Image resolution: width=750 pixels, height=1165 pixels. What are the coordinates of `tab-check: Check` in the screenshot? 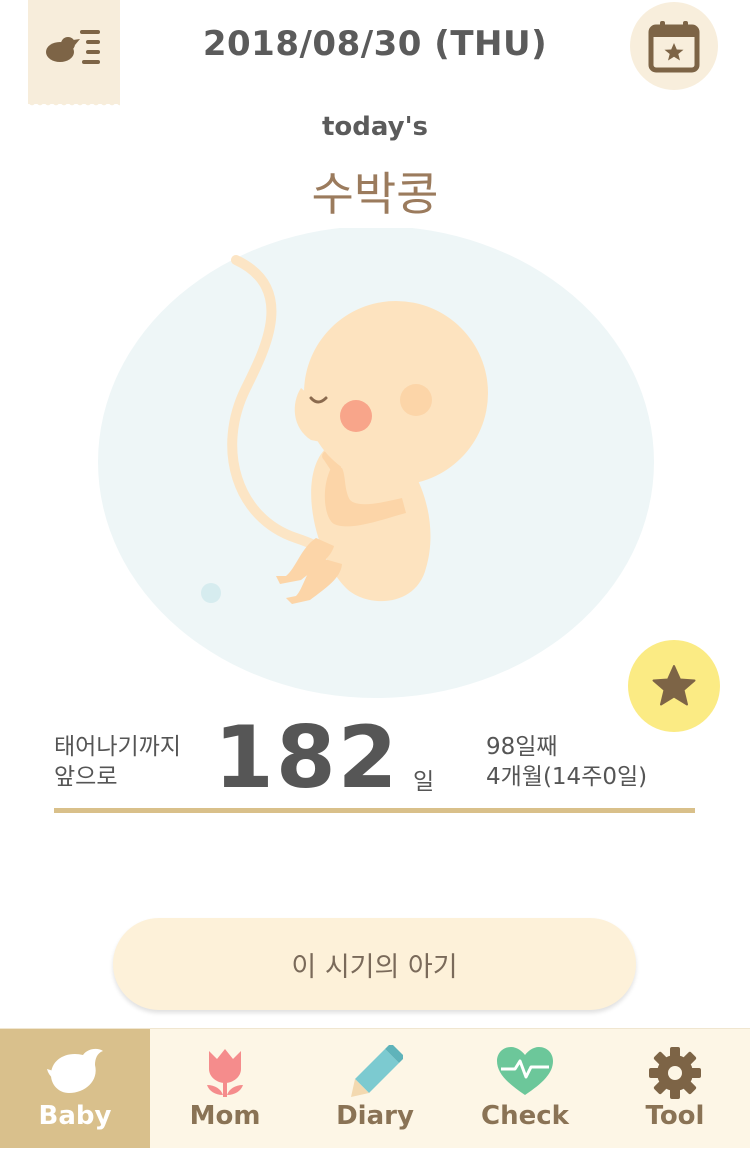 It's located at (525, 1089).